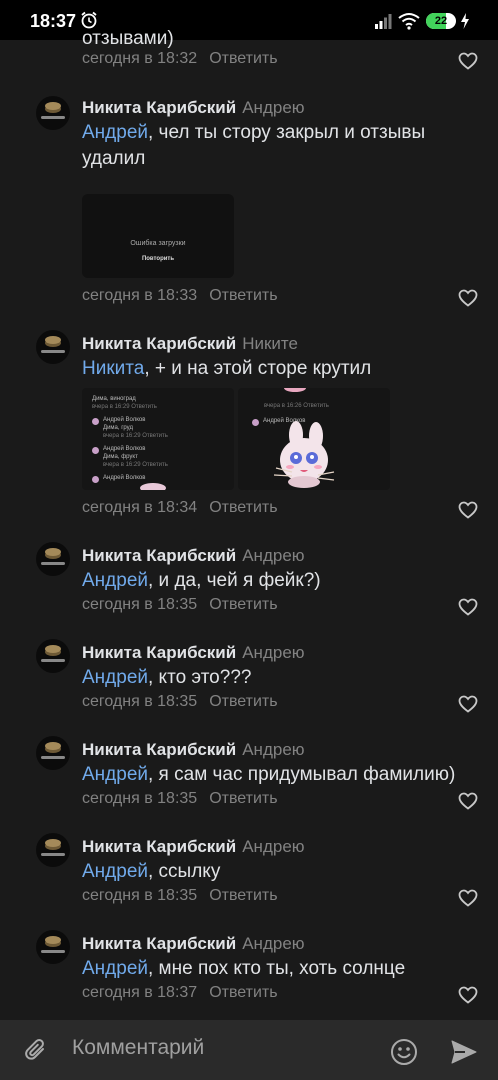 The height and width of the screenshot is (1080, 498). I want to click on mini-text: , груд, so click(125, 428).